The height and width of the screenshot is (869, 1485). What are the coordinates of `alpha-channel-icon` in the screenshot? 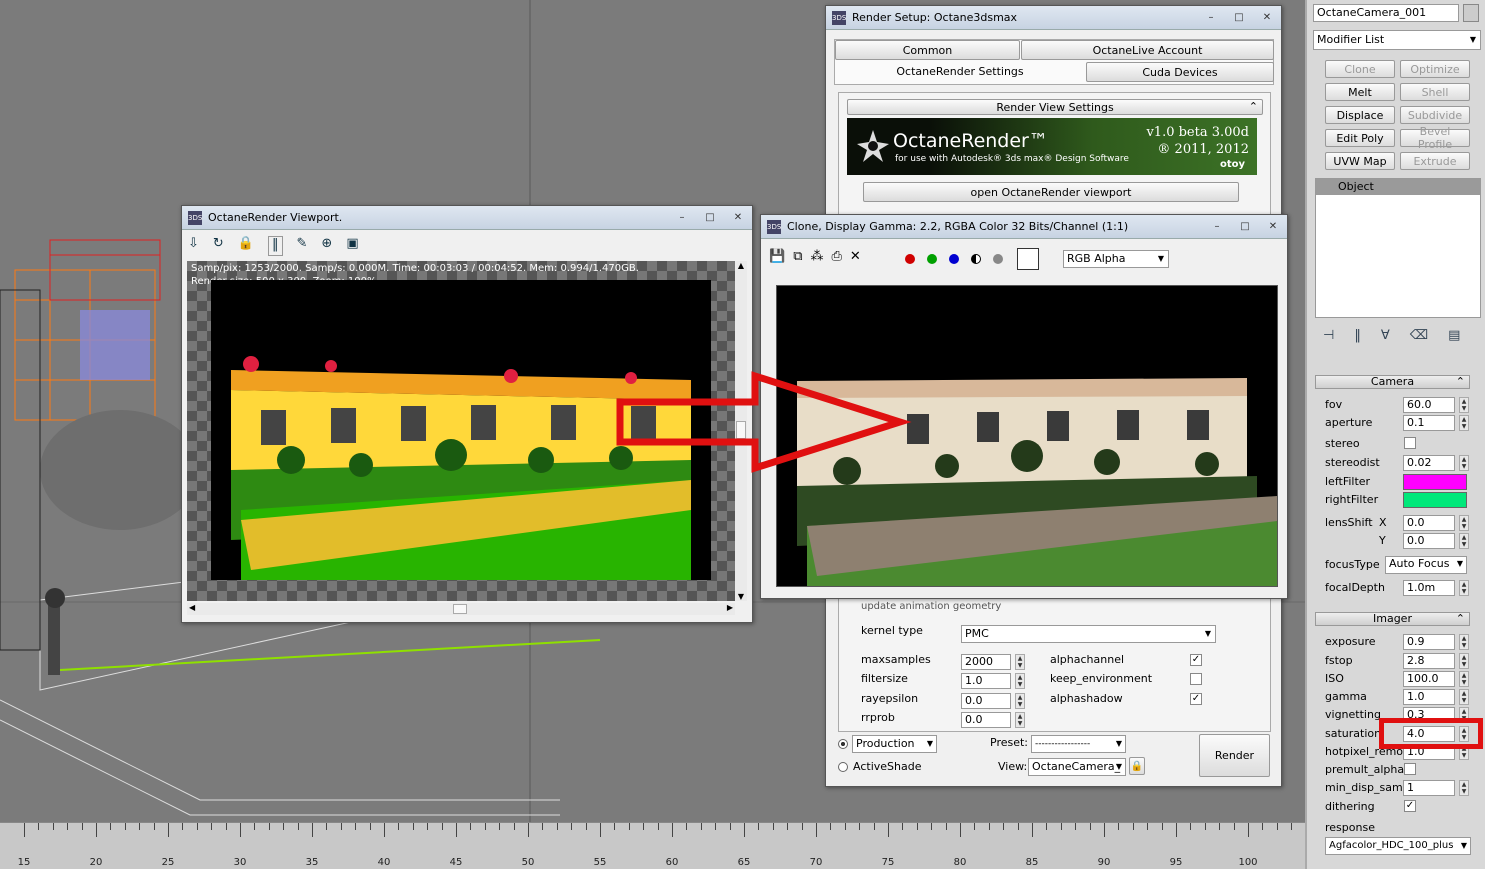 It's located at (998, 259).